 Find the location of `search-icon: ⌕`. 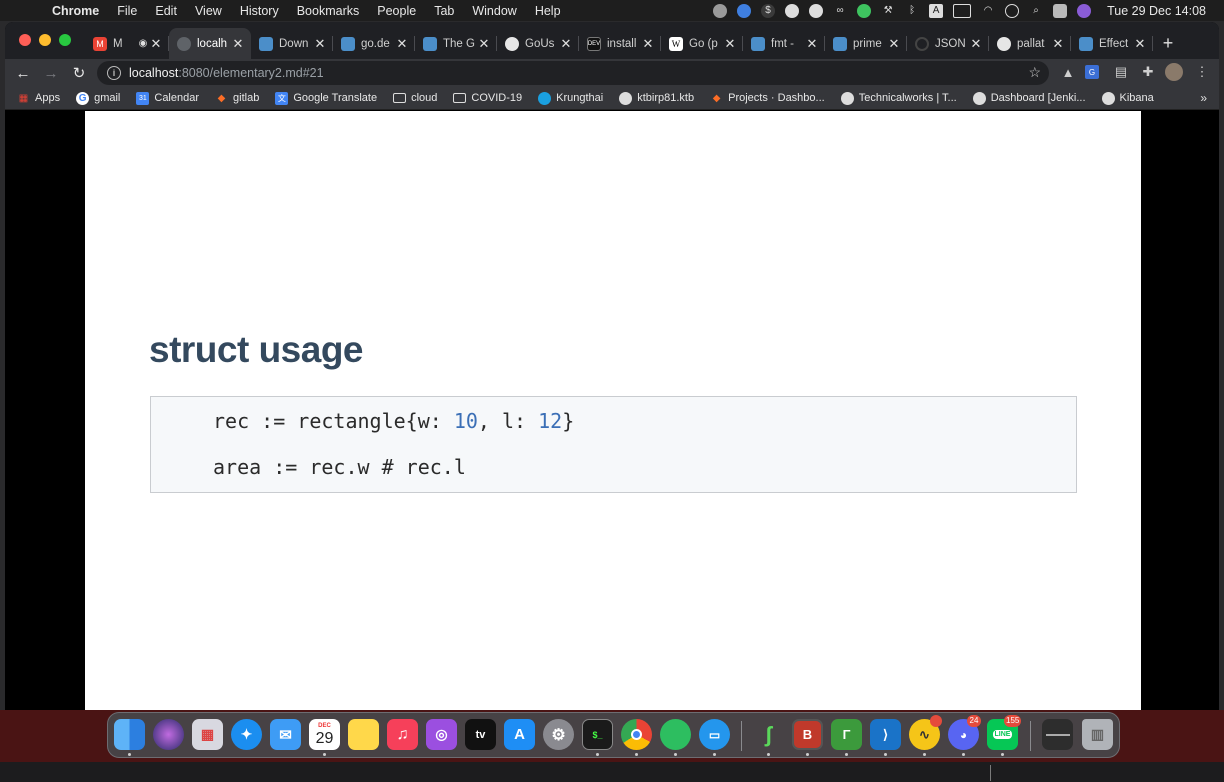

search-icon: ⌕ is located at coordinates (1036, 11).